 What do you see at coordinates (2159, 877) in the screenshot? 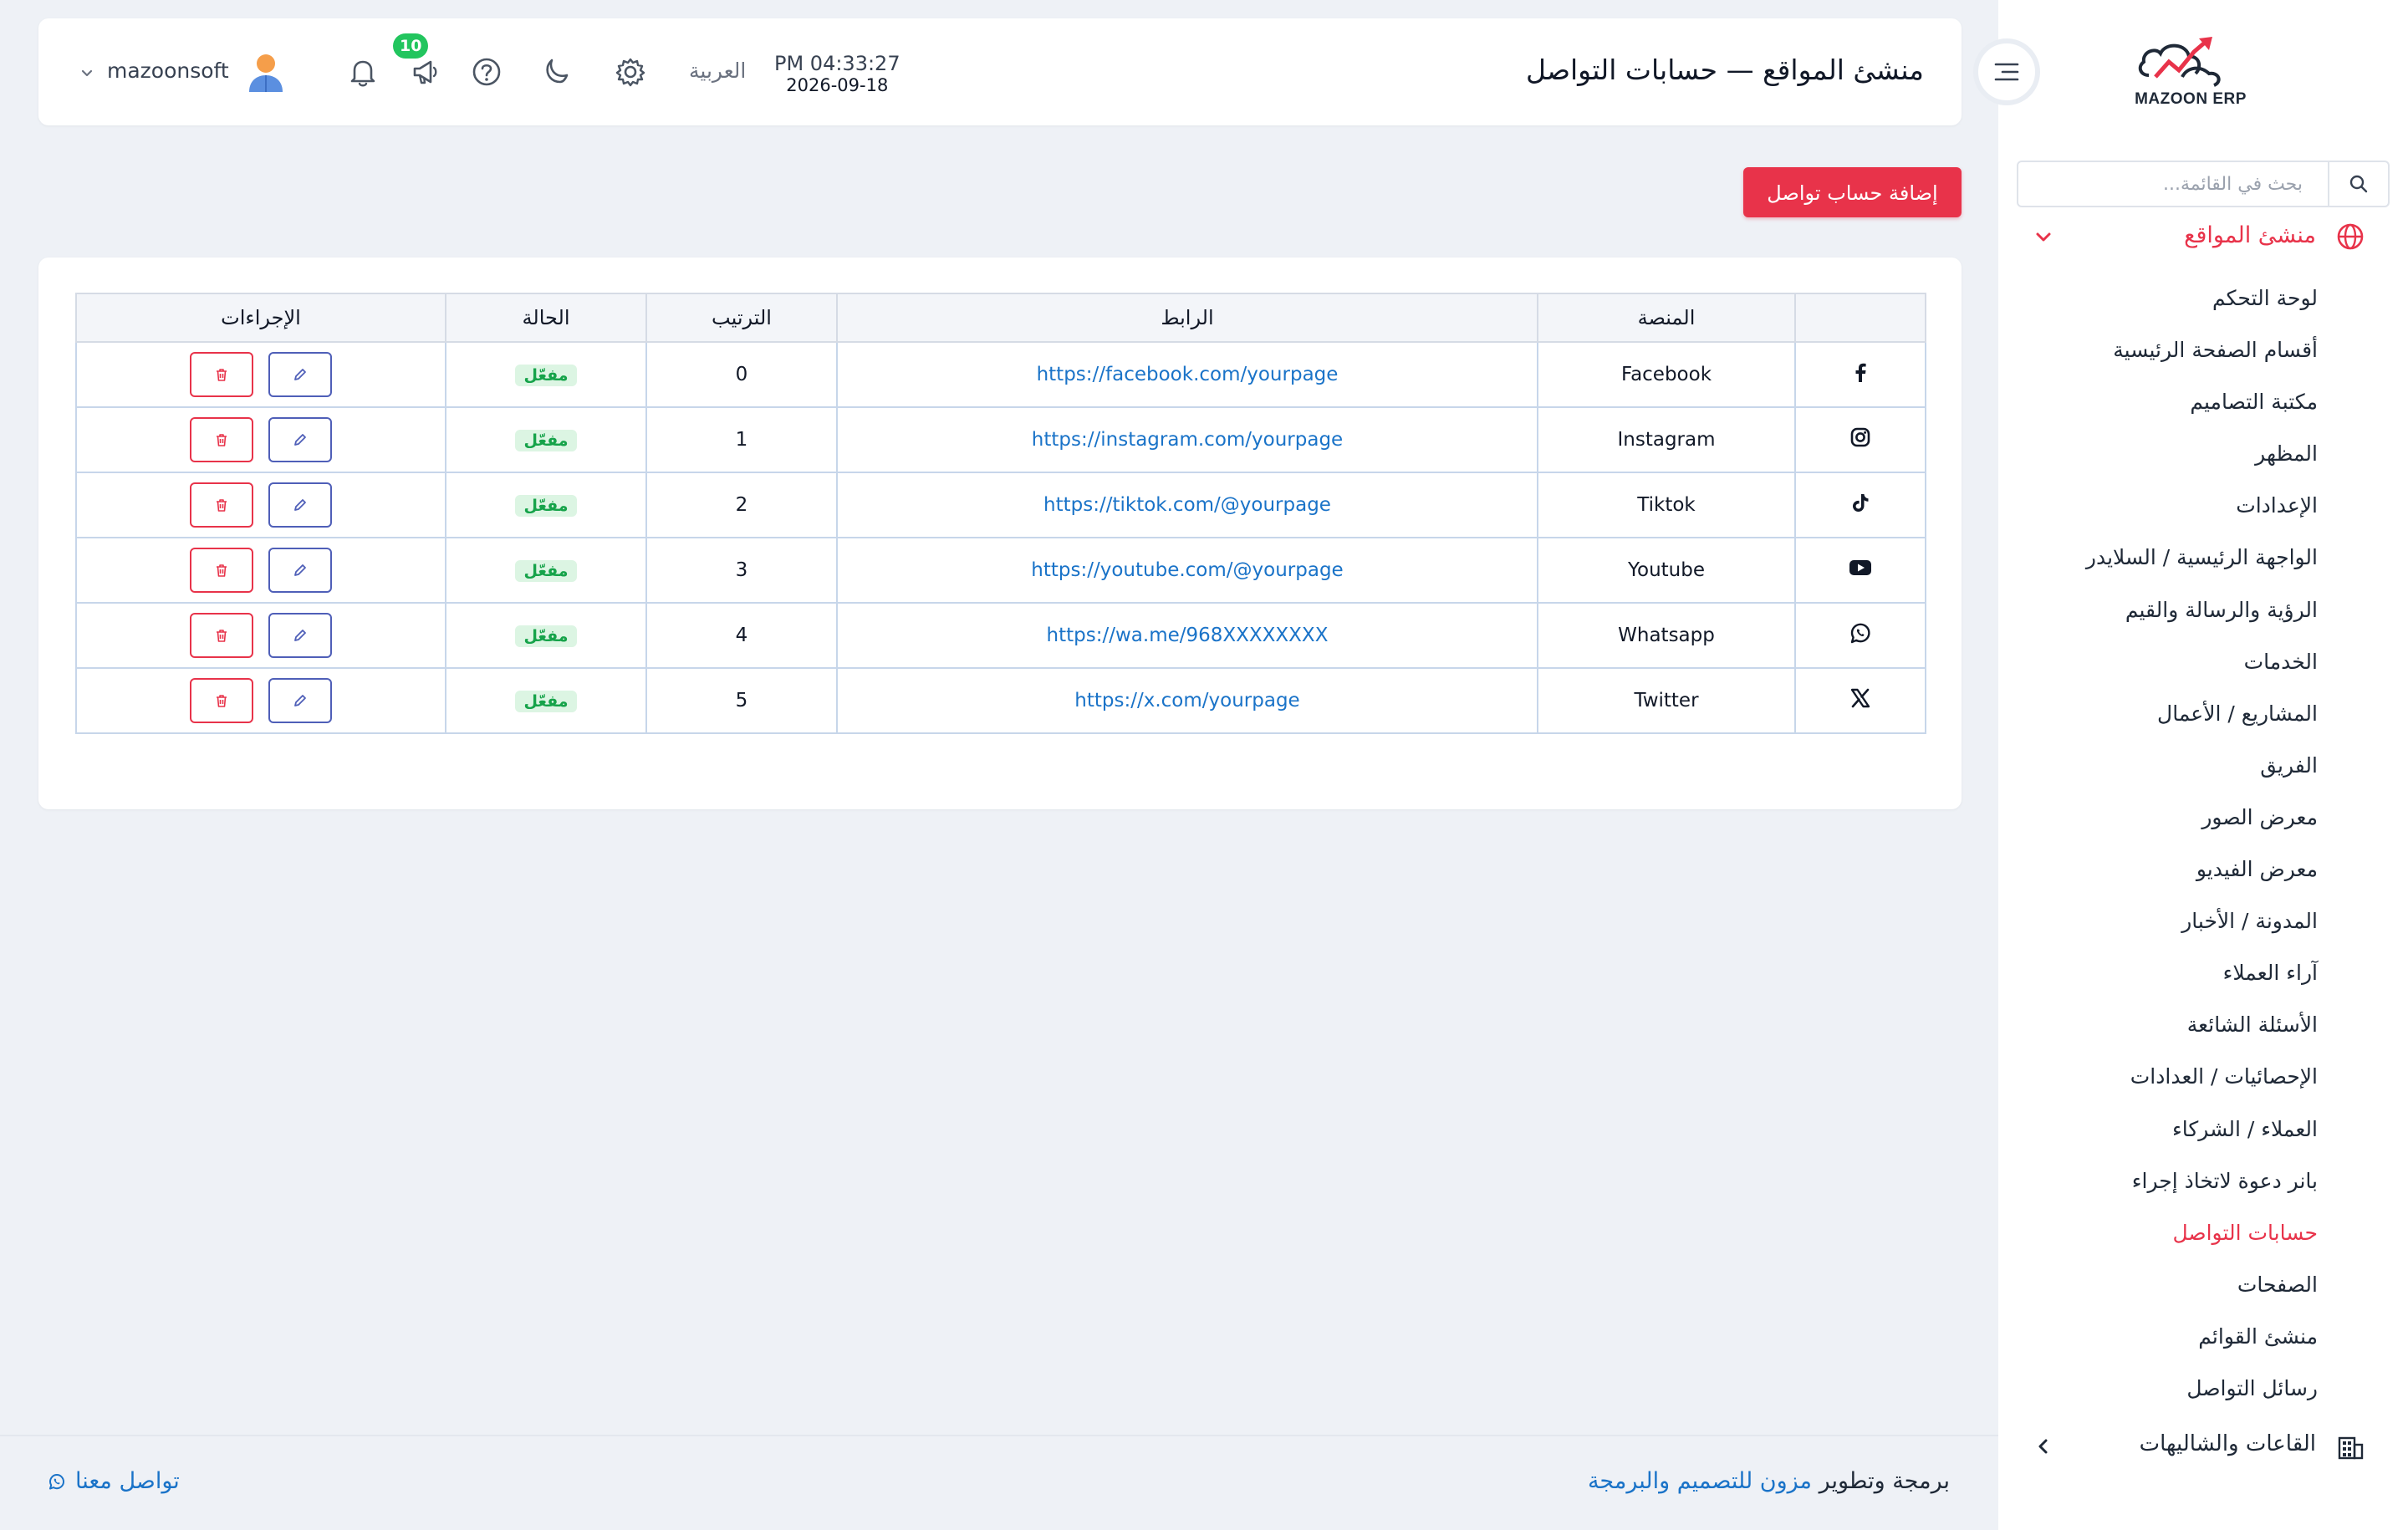
I see `sidebar-item-video-gallery: معرض الفيديو` at bounding box center [2159, 877].